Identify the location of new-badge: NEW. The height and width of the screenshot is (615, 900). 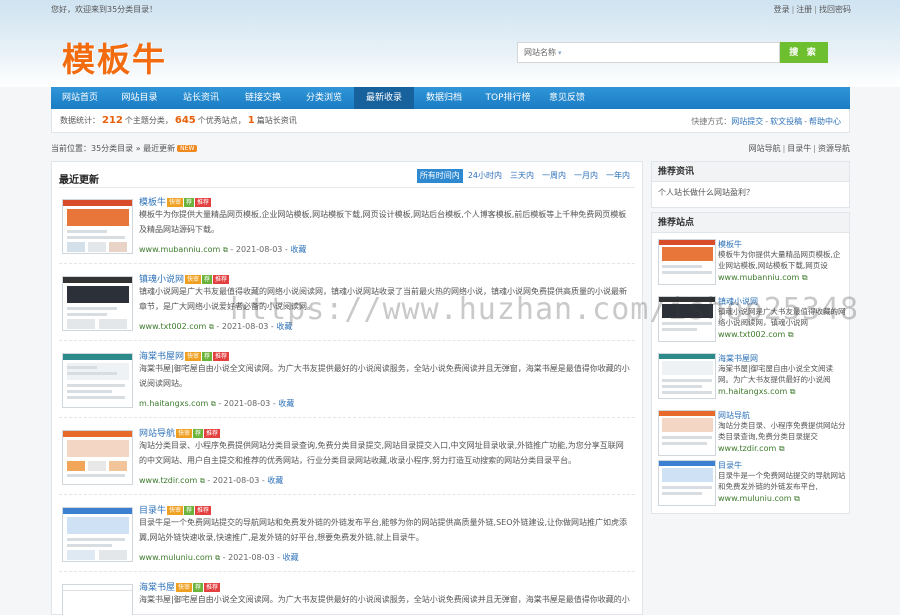
(187, 148).